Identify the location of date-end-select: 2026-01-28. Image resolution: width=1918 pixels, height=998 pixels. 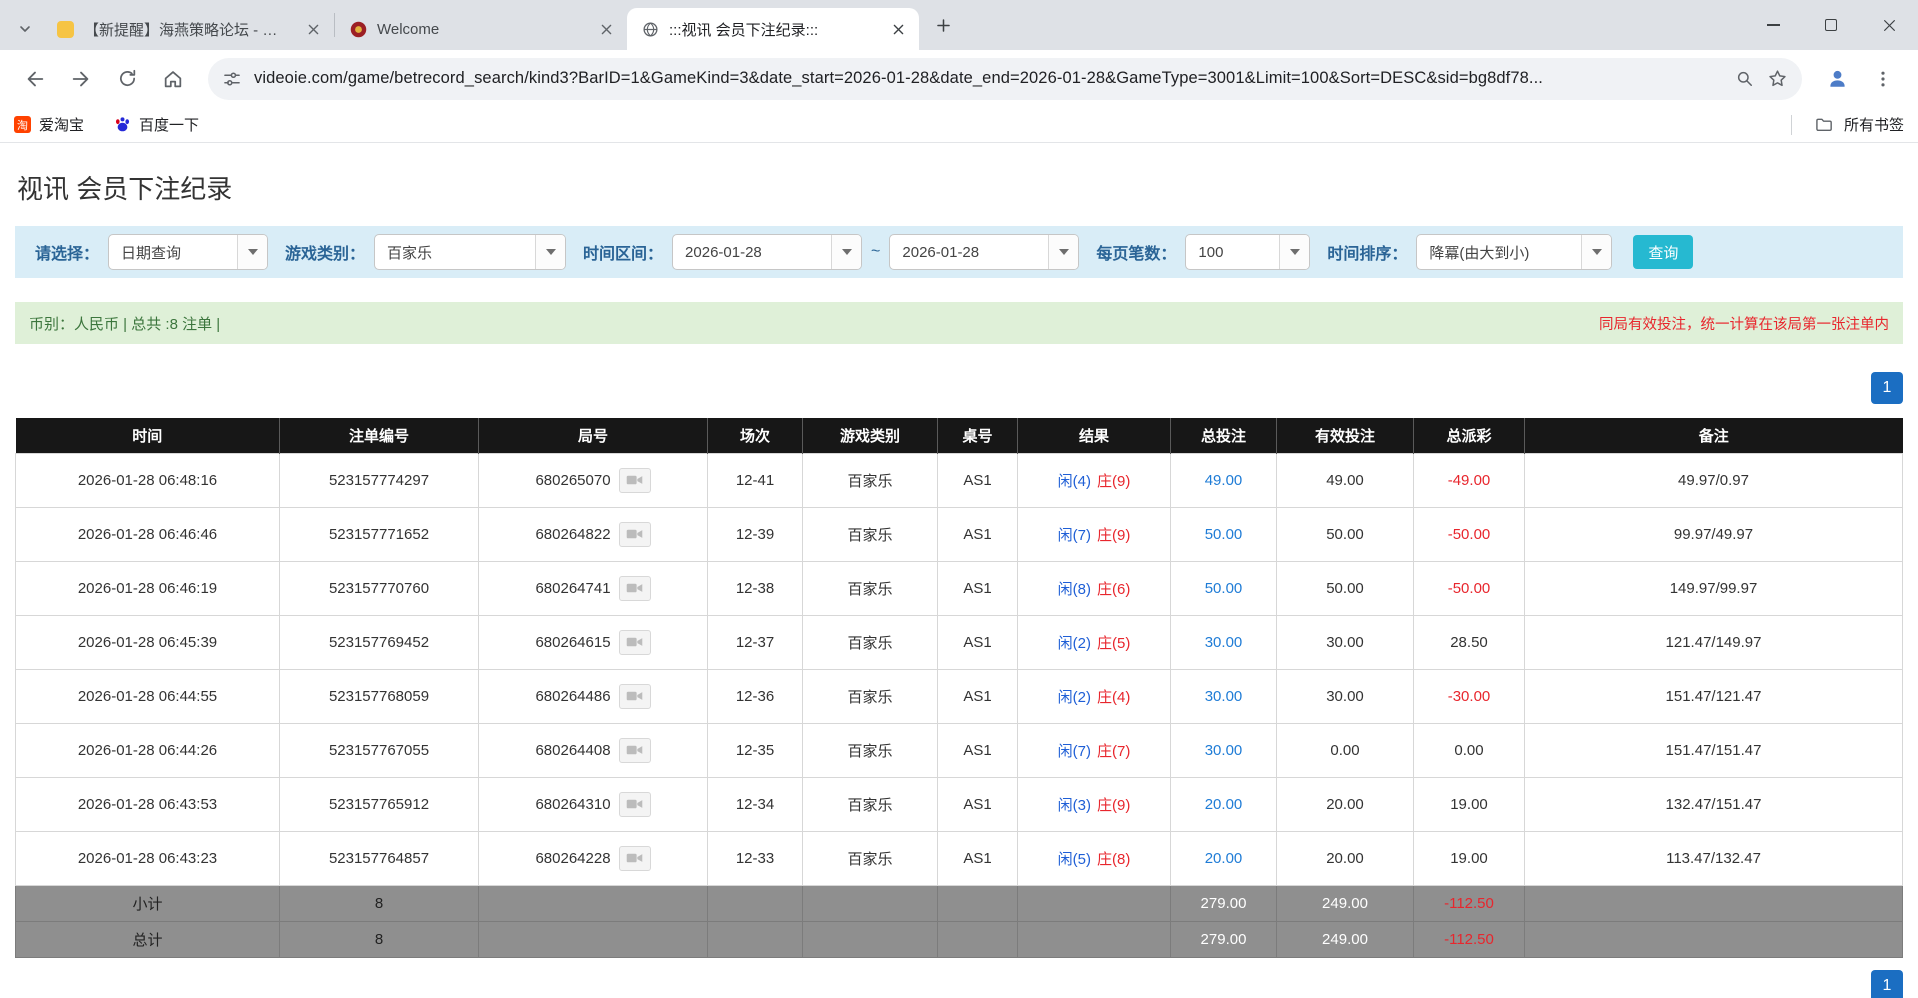
(984, 252).